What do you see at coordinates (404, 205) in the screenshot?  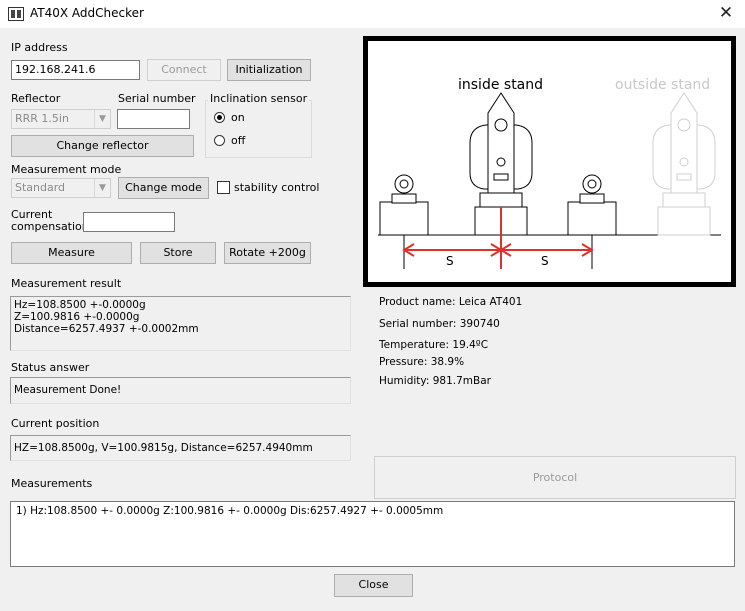 I see `left-reflector-icon` at bounding box center [404, 205].